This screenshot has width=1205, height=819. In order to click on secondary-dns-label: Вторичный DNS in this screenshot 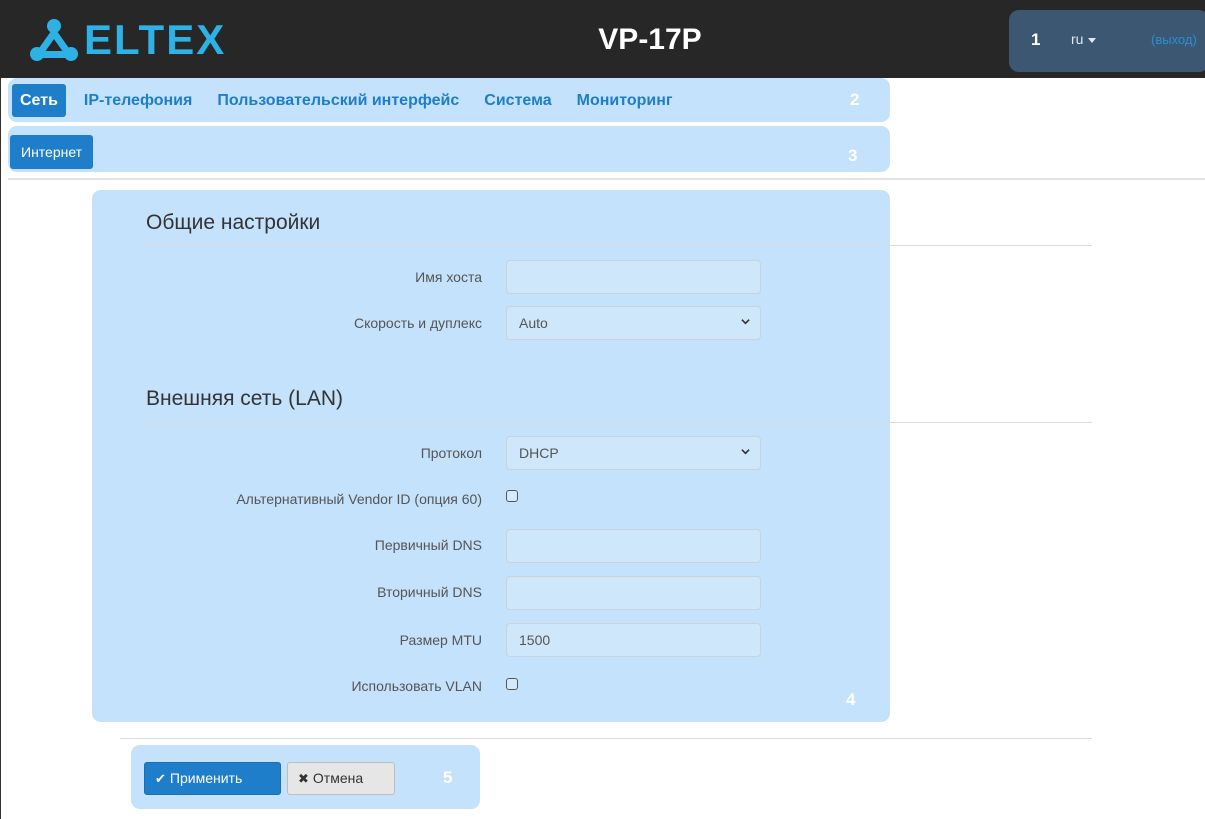, I will do `click(429, 592)`.